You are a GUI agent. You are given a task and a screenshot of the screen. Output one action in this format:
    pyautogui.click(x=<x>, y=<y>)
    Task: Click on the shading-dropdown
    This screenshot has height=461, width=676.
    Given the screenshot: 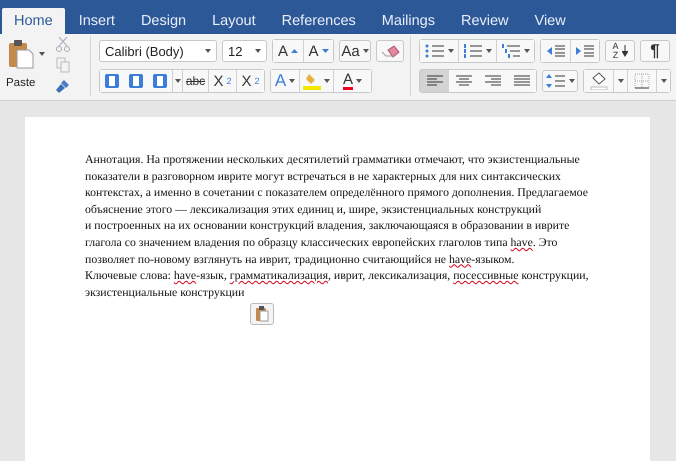 What is the action you would take?
    pyautogui.click(x=620, y=81)
    